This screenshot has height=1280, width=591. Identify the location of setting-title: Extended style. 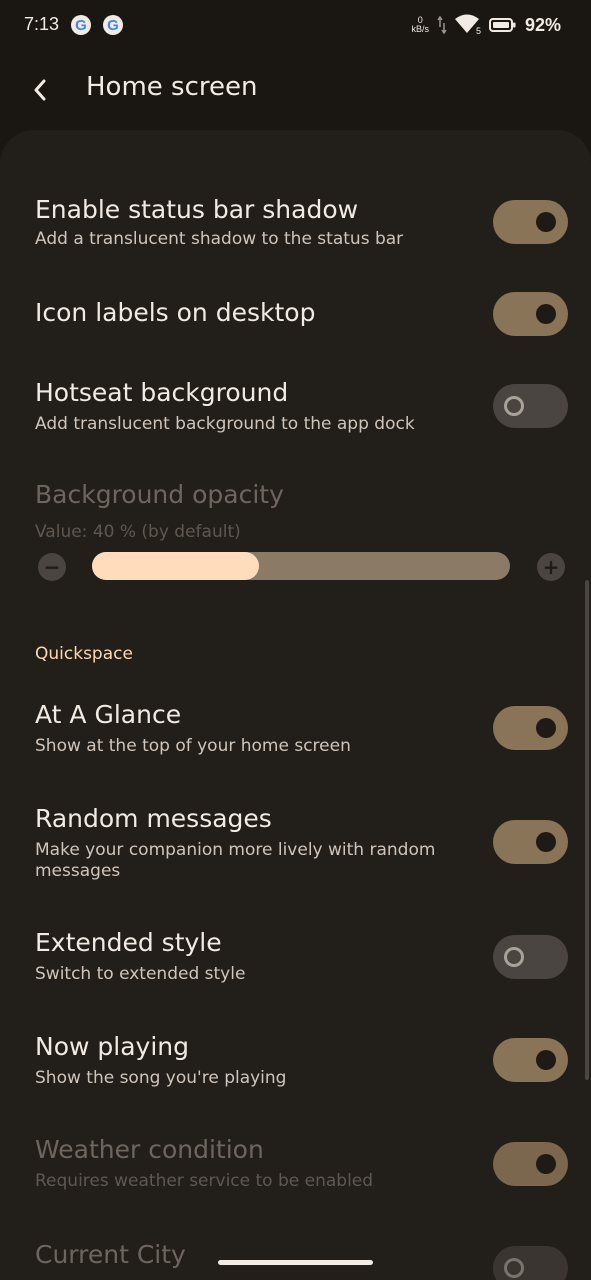
(128, 942).